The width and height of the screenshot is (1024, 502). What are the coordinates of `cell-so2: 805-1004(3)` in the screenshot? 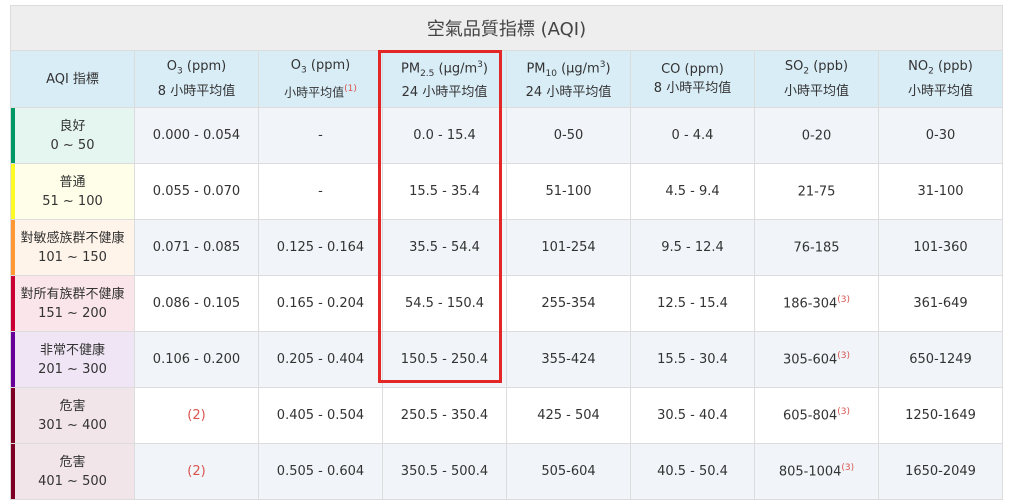 It's located at (816, 471).